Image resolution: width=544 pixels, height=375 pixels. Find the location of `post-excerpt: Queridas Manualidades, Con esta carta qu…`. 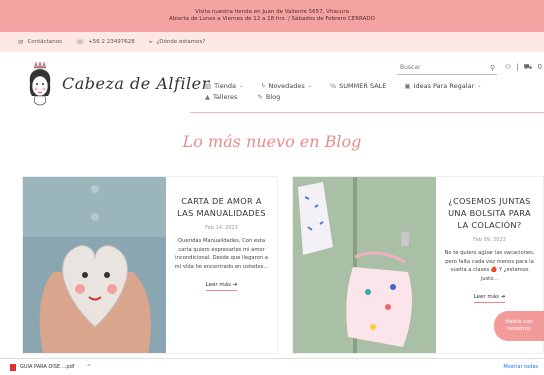

post-excerpt: Queridas Manualidades, Con esta carta qu… is located at coordinates (221, 254).